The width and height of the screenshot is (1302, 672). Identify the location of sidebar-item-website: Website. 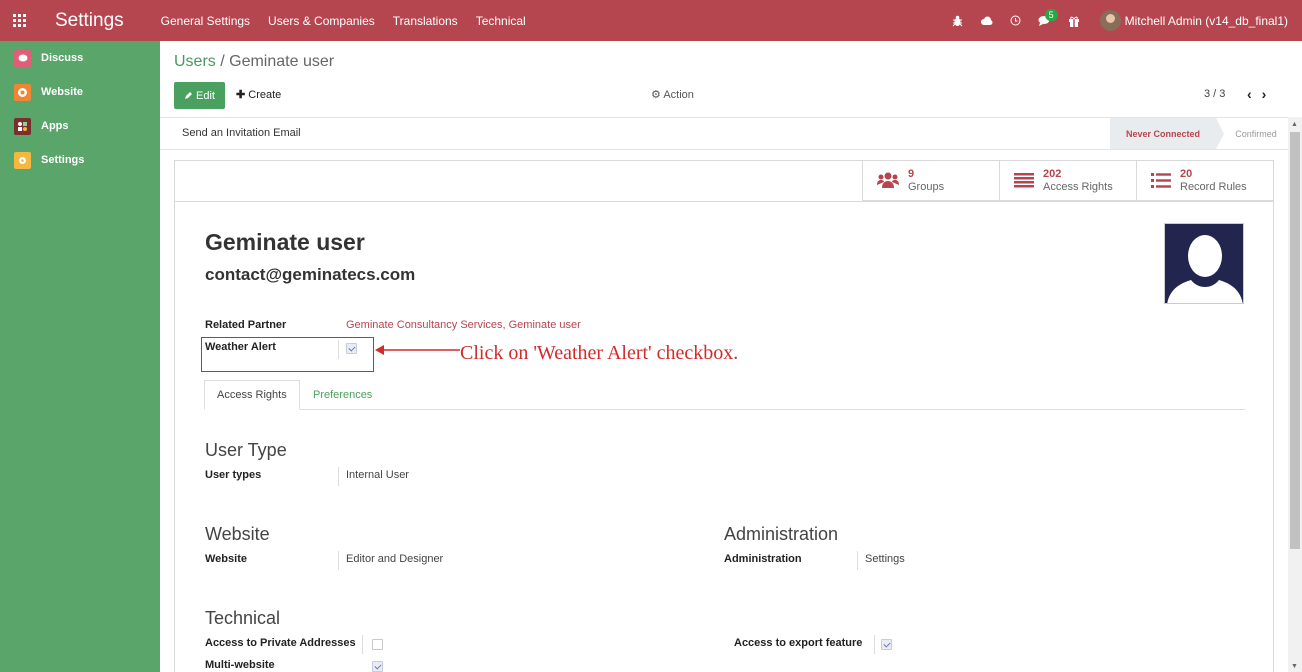
(80, 92).